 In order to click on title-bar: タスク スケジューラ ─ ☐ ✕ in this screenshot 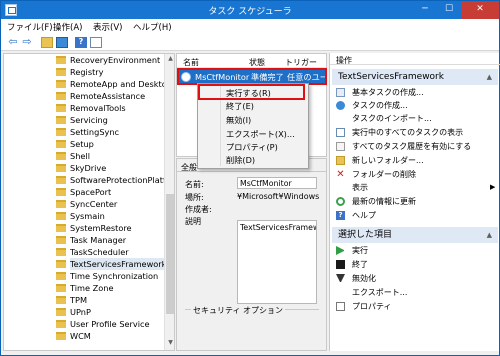, I will do `click(250, 10)`.